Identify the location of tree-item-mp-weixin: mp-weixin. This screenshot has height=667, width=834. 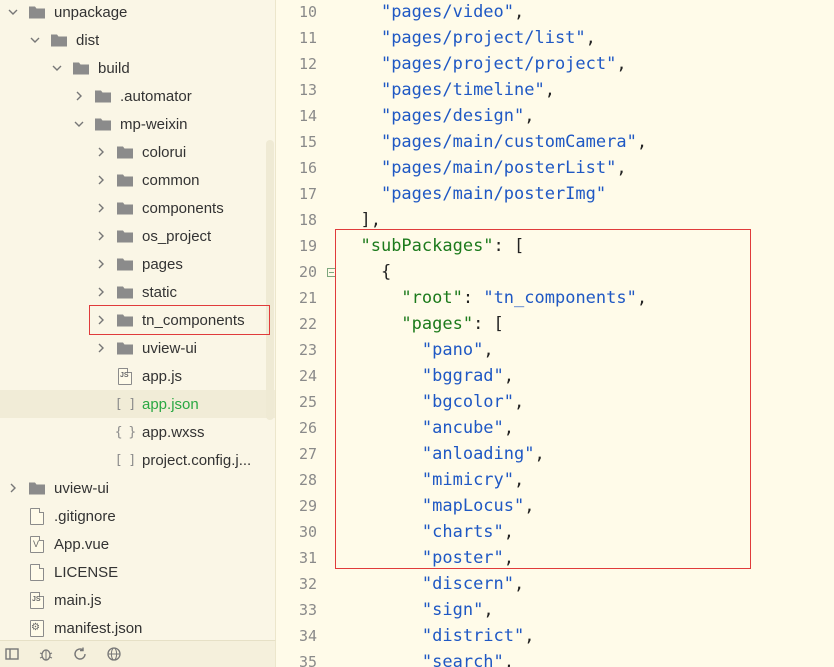
(137, 124).